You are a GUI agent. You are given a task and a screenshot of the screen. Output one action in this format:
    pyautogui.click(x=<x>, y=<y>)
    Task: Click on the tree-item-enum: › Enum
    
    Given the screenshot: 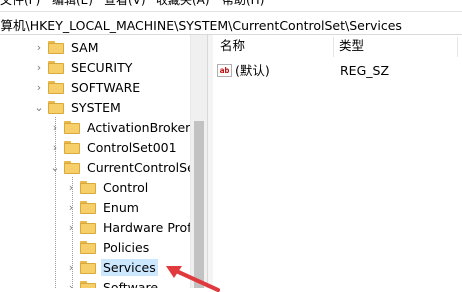 What is the action you would take?
    pyautogui.click(x=103, y=207)
    